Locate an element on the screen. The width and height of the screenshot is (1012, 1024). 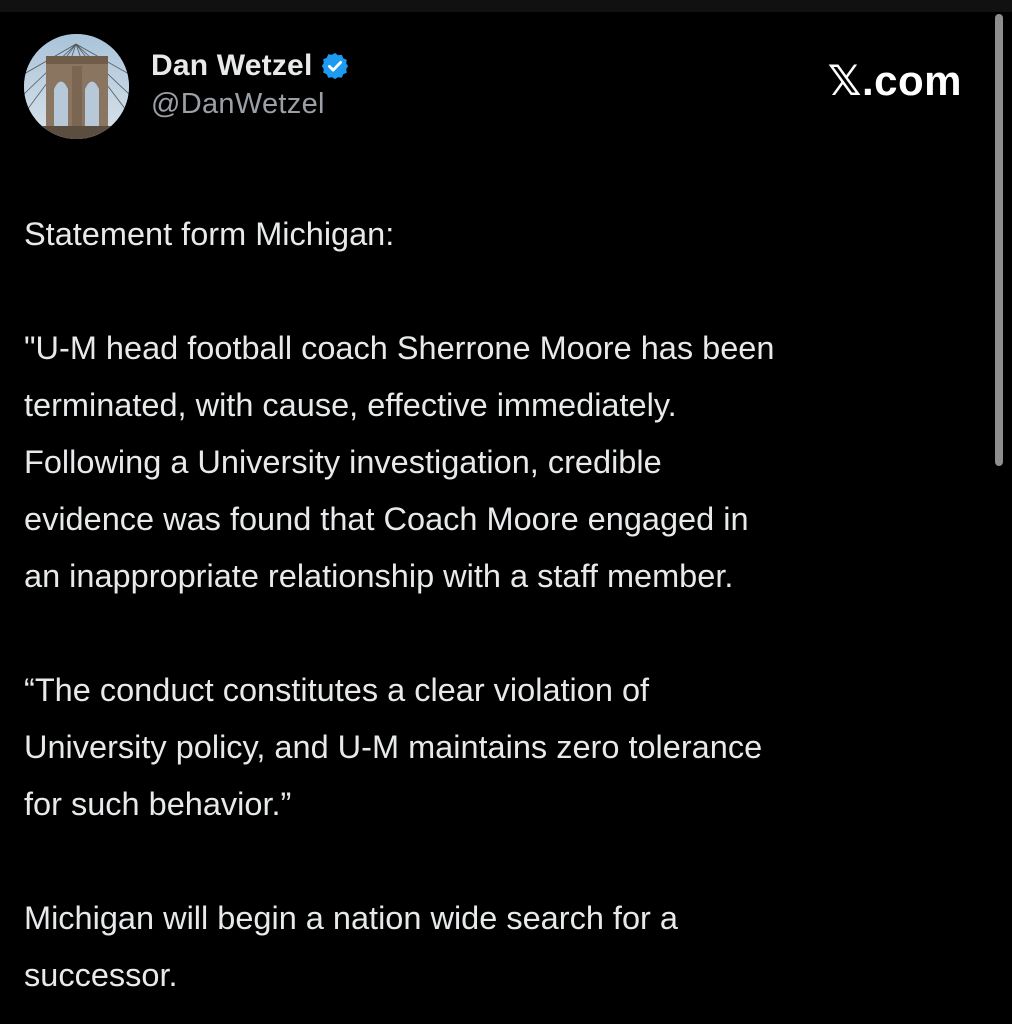
post-paragraph: Statement form Michigan: is located at coordinates (507, 234).